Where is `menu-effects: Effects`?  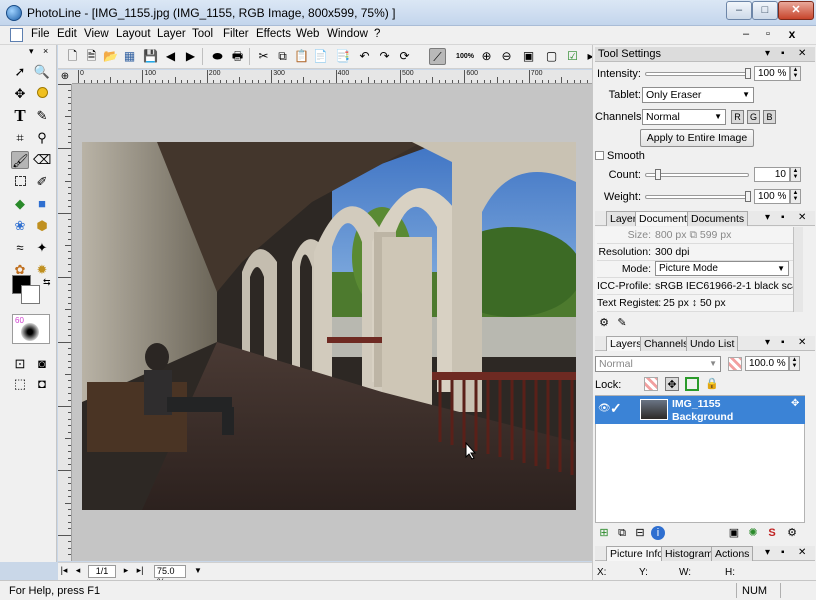
menu-effects: Effects is located at coordinates (273, 34).